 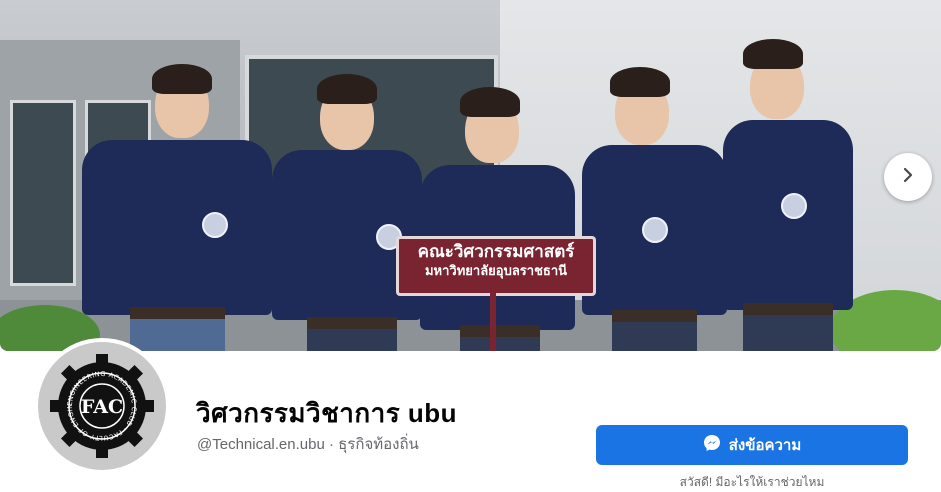 I want to click on faculty-sign: คณะวิศวกรรมศาสตร์ มหาวิทยาลัยอุบลราชธานี, so click(x=496, y=266).